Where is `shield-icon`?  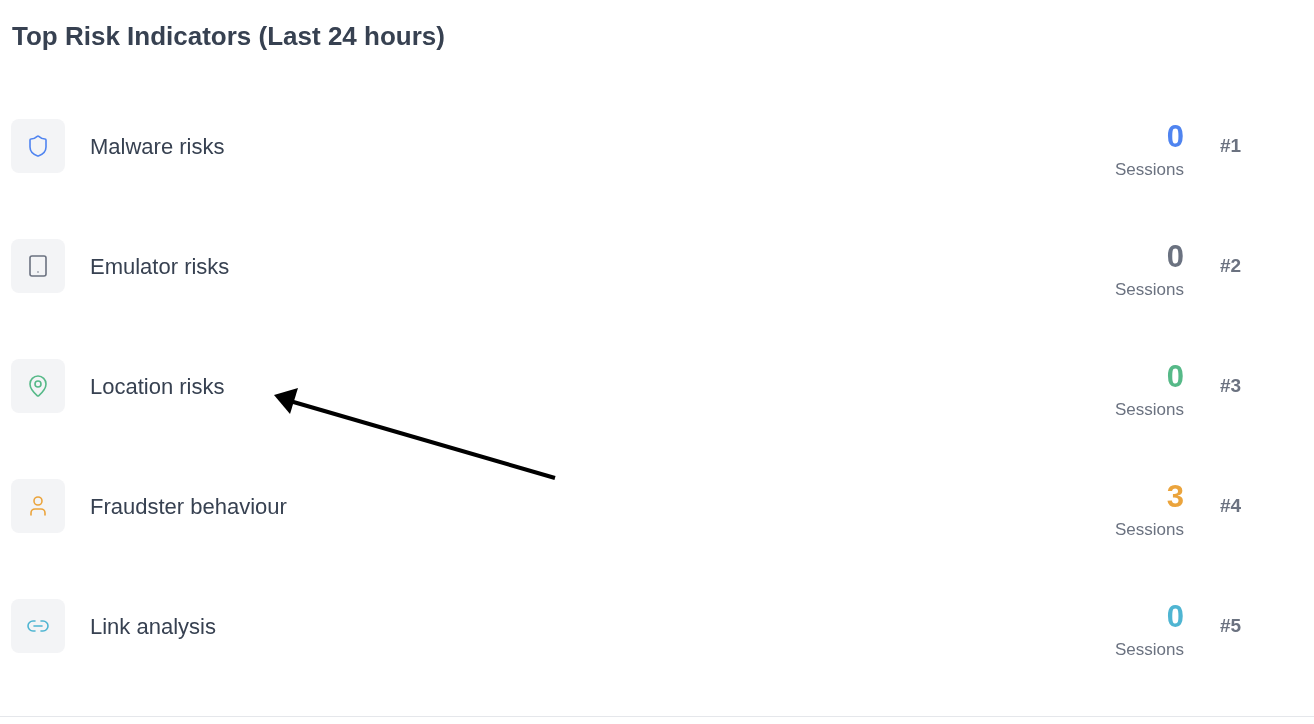 shield-icon is located at coordinates (38, 146).